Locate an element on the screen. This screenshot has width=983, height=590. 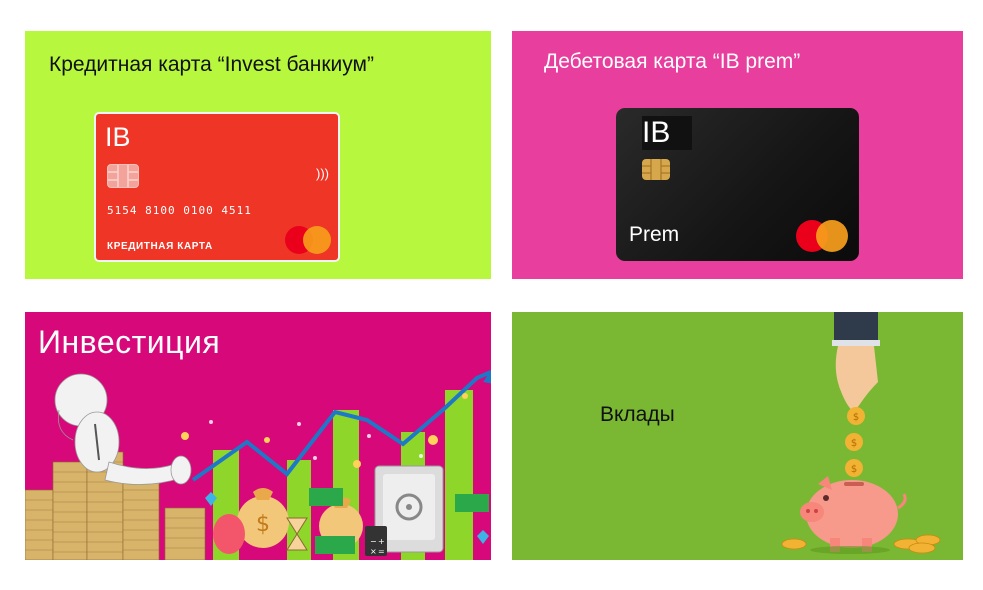
hand-icon is located at coordinates (856, 379).